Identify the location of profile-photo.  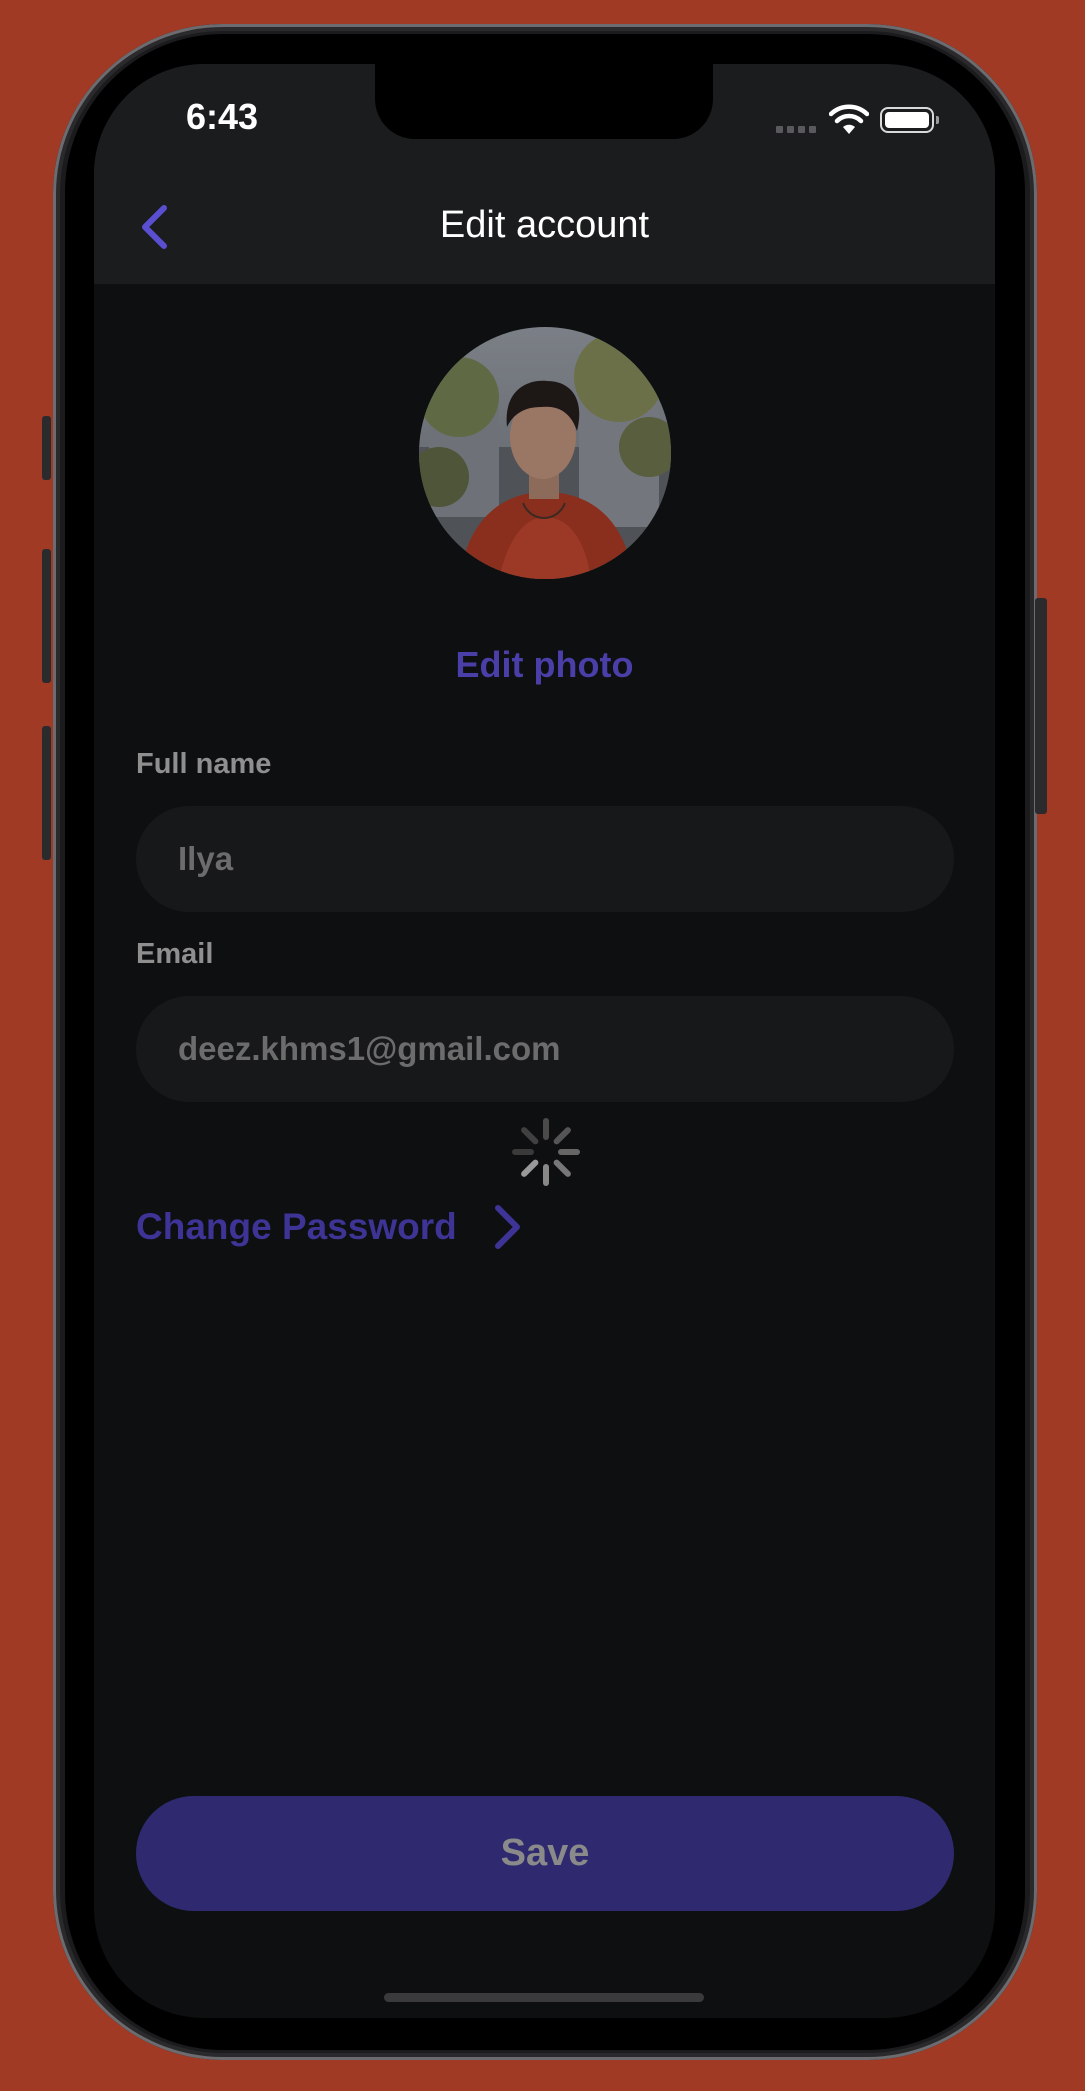
(545, 453).